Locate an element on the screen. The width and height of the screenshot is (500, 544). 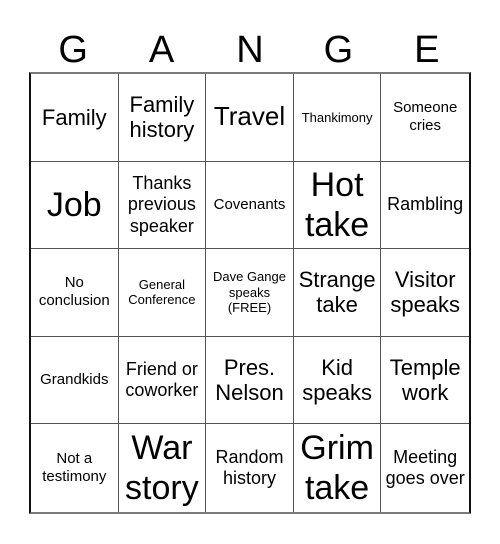
bingo-cell: Meeting goes over is located at coordinates (425, 468).